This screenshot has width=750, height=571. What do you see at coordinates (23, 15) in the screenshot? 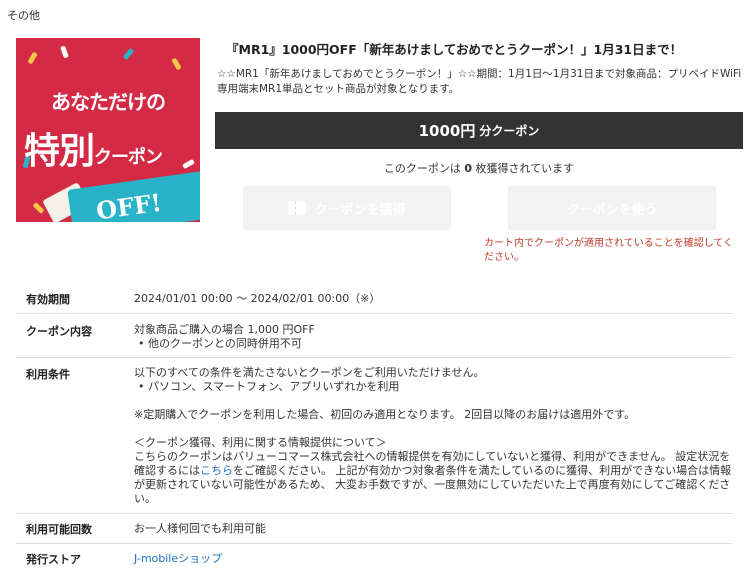
I see `category-label: その他` at bounding box center [23, 15].